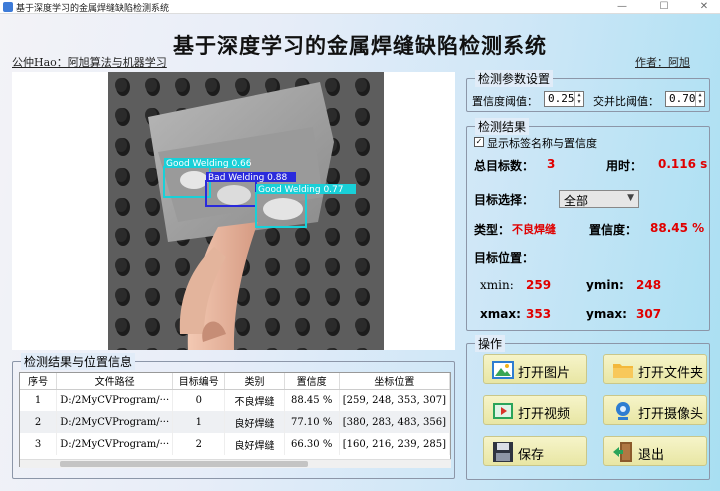  What do you see at coordinates (651, 455) in the screenshot?
I see `exit-label: 退出` at bounding box center [651, 455].